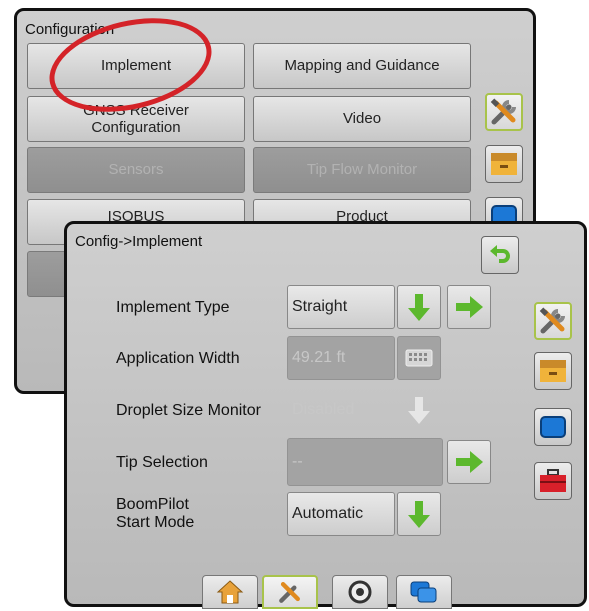 The image size is (589, 611). I want to click on keyboard-icon, so click(419, 358).